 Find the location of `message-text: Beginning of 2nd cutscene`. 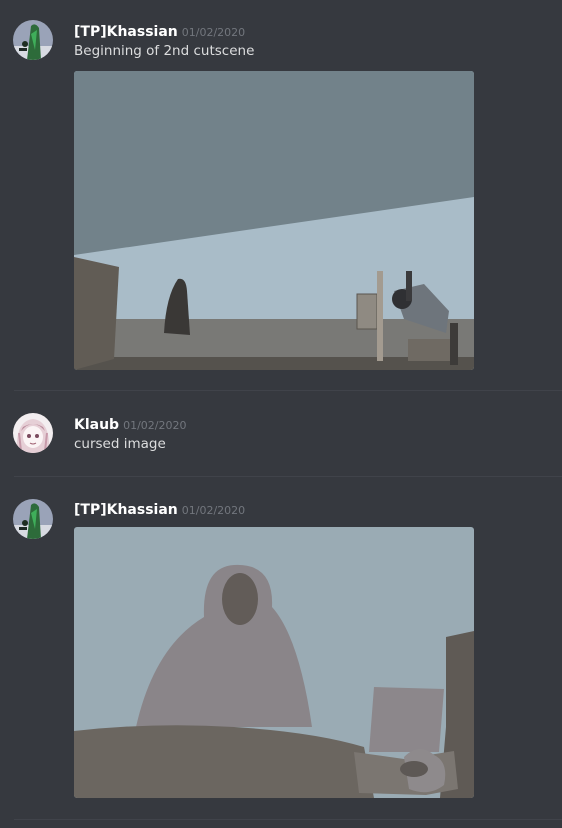

message-text: Beginning of 2nd cutscene is located at coordinates (164, 51).